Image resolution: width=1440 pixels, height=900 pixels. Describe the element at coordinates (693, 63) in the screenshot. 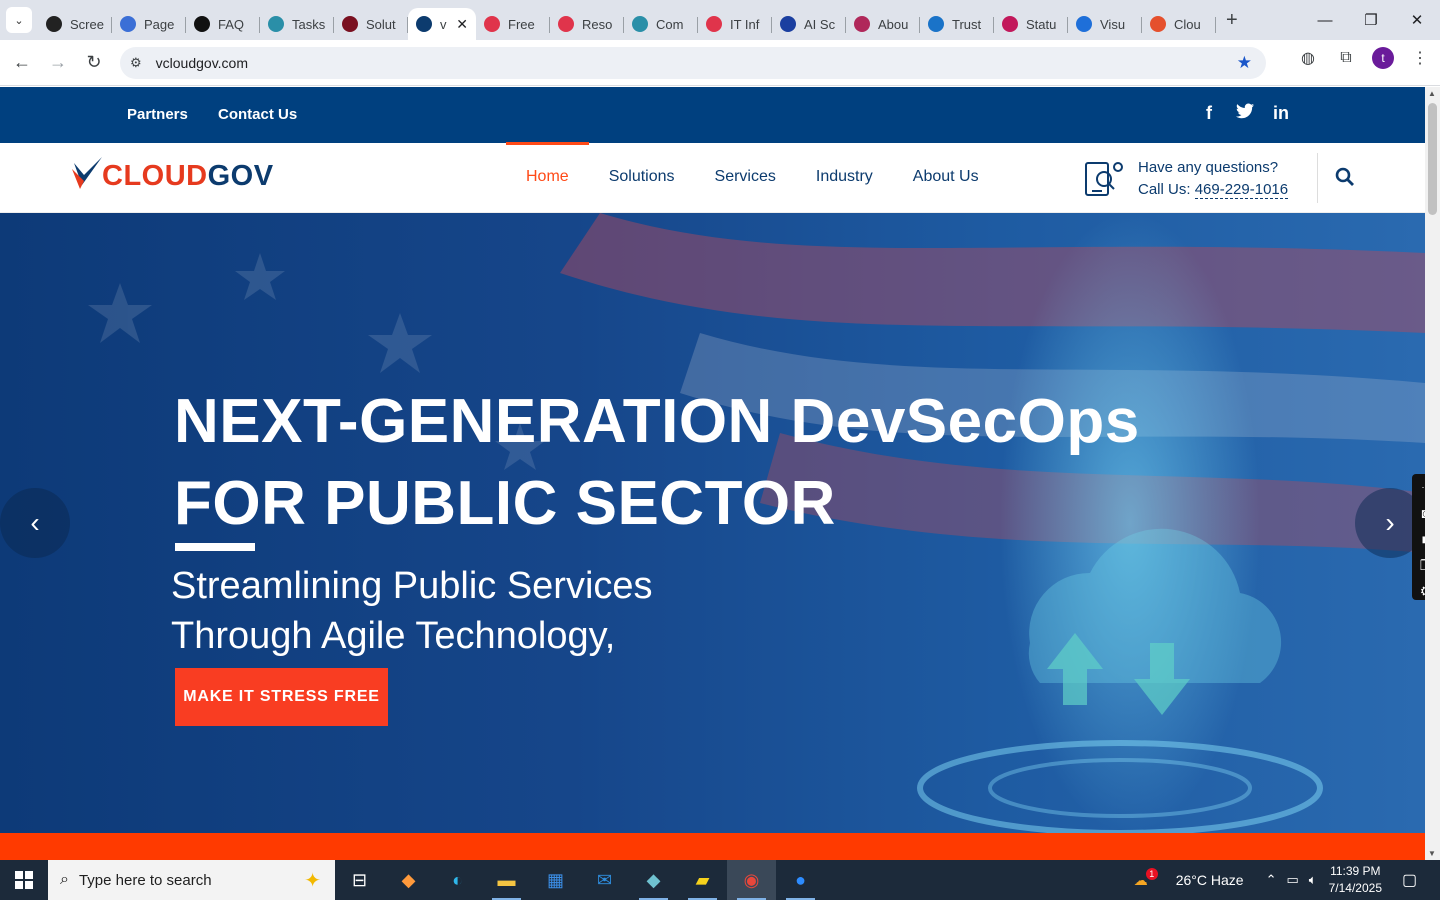

I see `address-bar: ⚙ vcloudgov.com ★` at that location.